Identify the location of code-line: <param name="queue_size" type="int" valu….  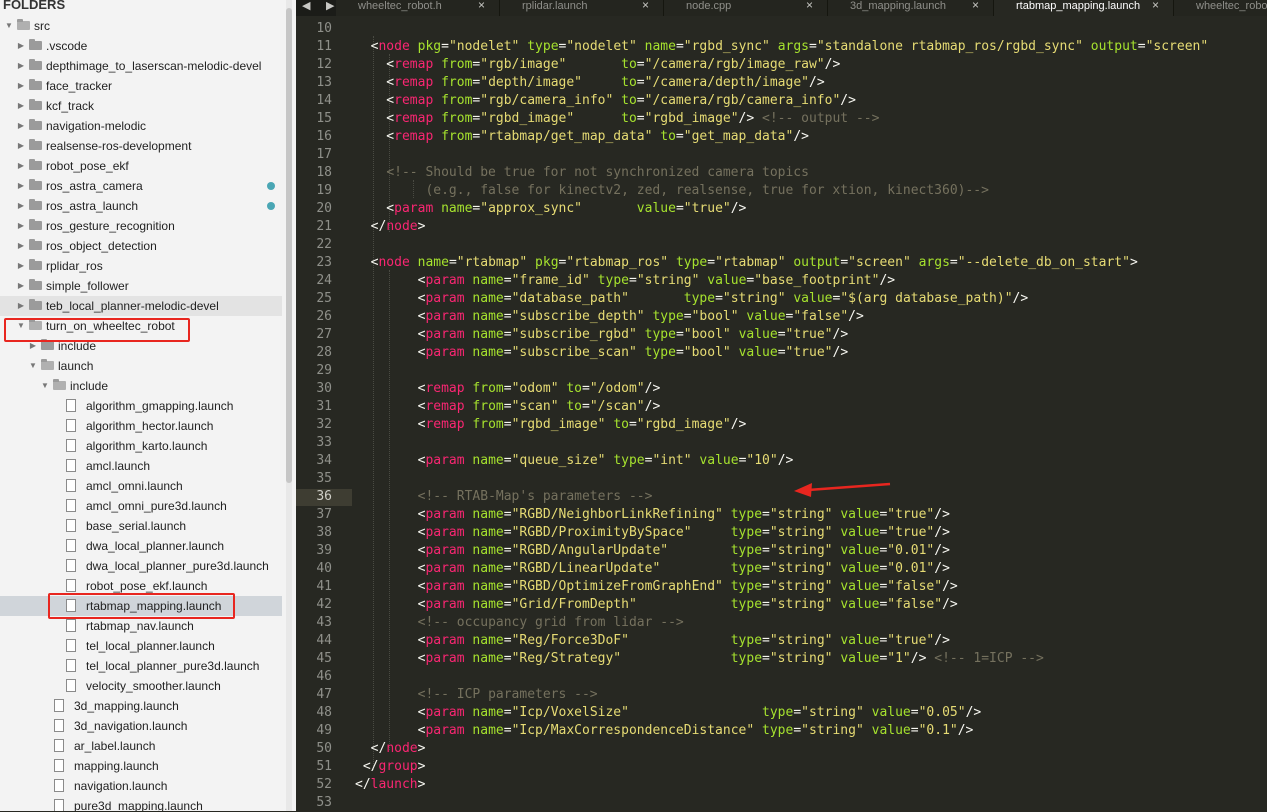
(574, 461).